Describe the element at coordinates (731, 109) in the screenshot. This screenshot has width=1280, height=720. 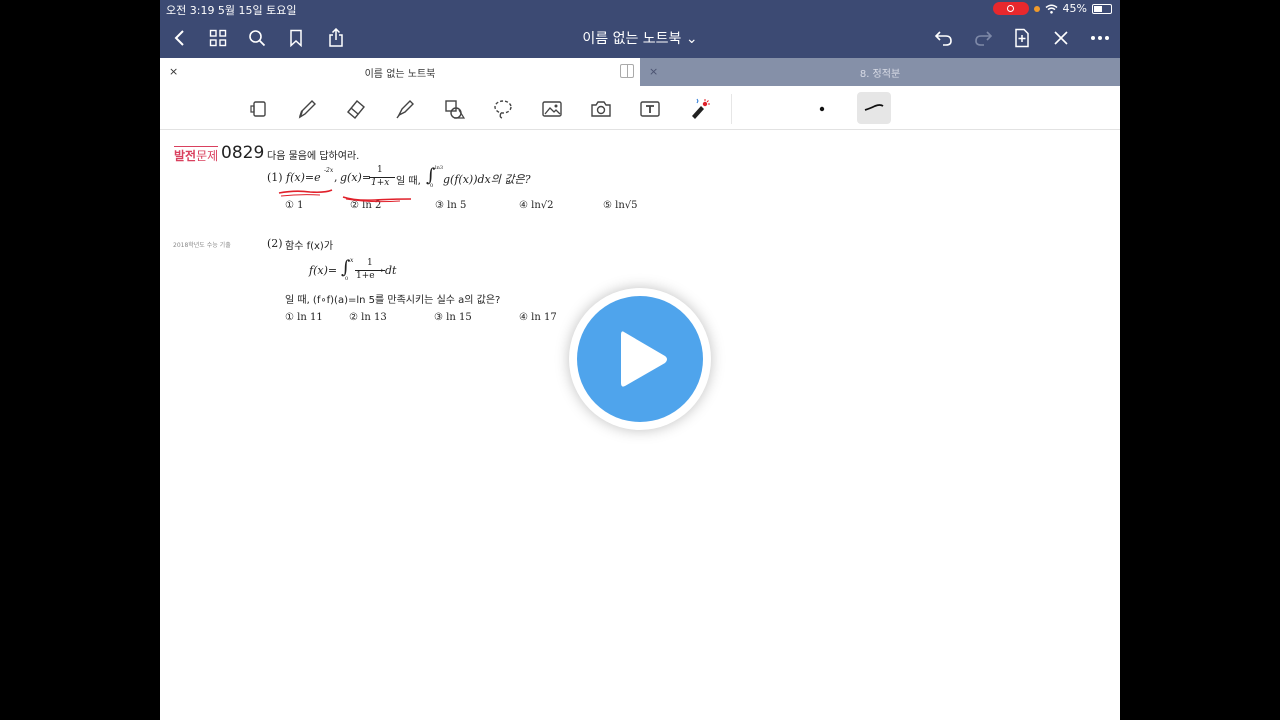
I see `toolbar-separator` at that location.